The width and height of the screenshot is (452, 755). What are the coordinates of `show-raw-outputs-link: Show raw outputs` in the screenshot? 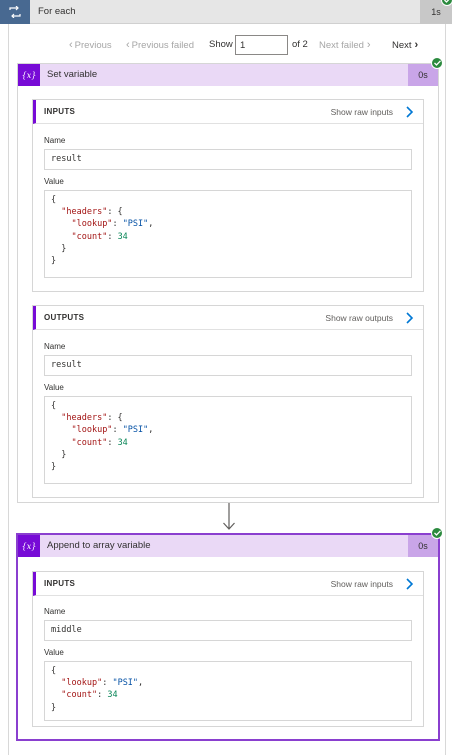 It's located at (359, 318).